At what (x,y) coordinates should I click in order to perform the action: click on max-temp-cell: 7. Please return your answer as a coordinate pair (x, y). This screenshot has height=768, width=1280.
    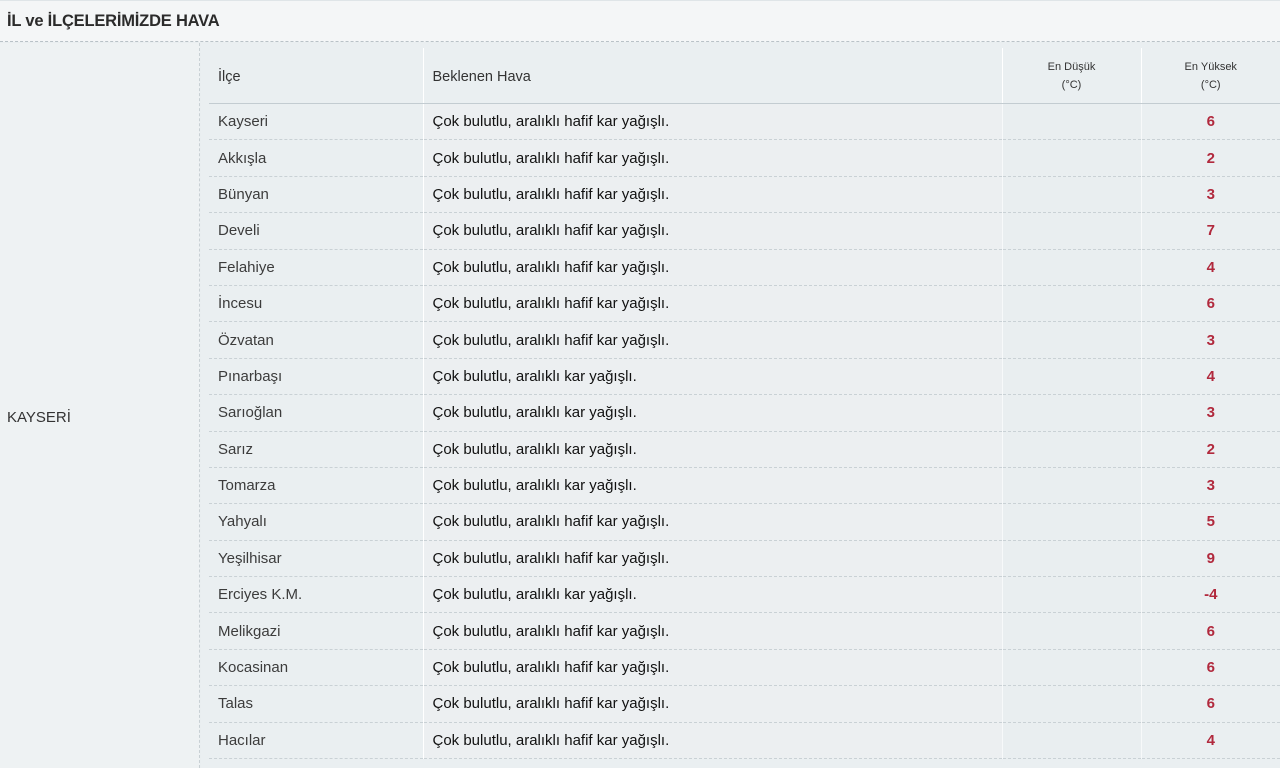
    Looking at the image, I should click on (1210, 231).